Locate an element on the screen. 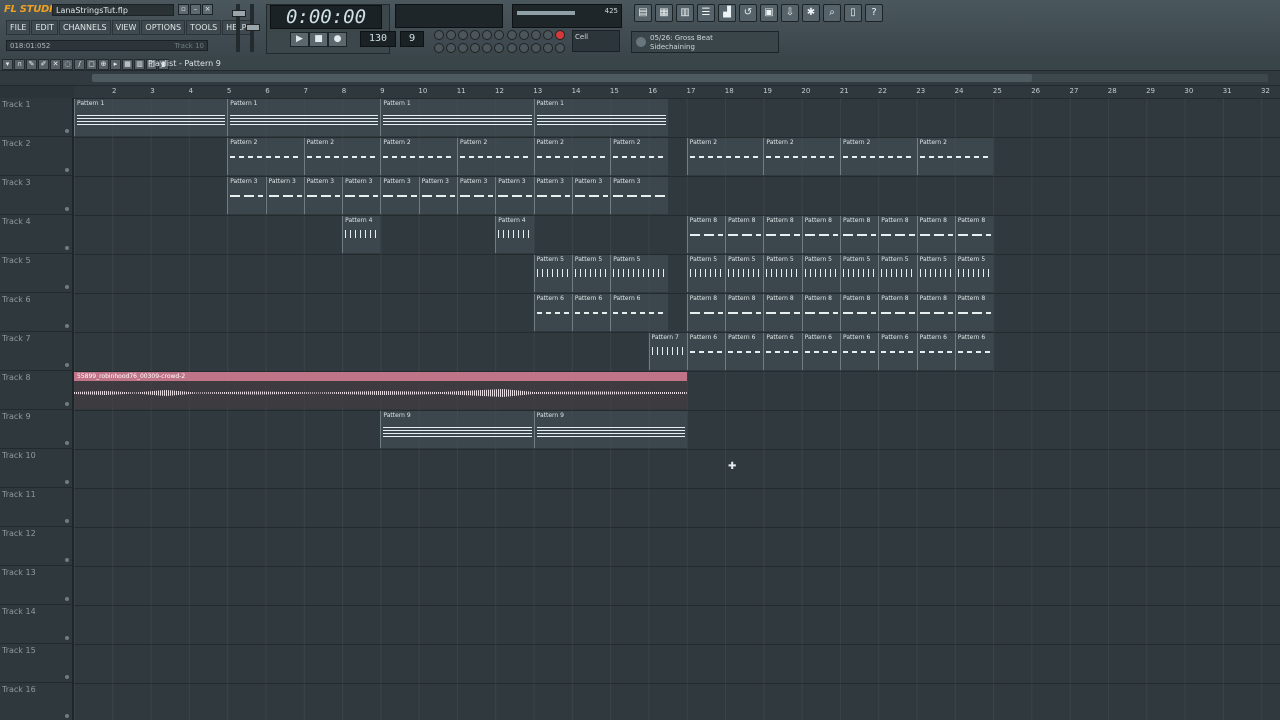 The width and height of the screenshot is (1280, 720). brush-icon: ✐ is located at coordinates (43, 64).